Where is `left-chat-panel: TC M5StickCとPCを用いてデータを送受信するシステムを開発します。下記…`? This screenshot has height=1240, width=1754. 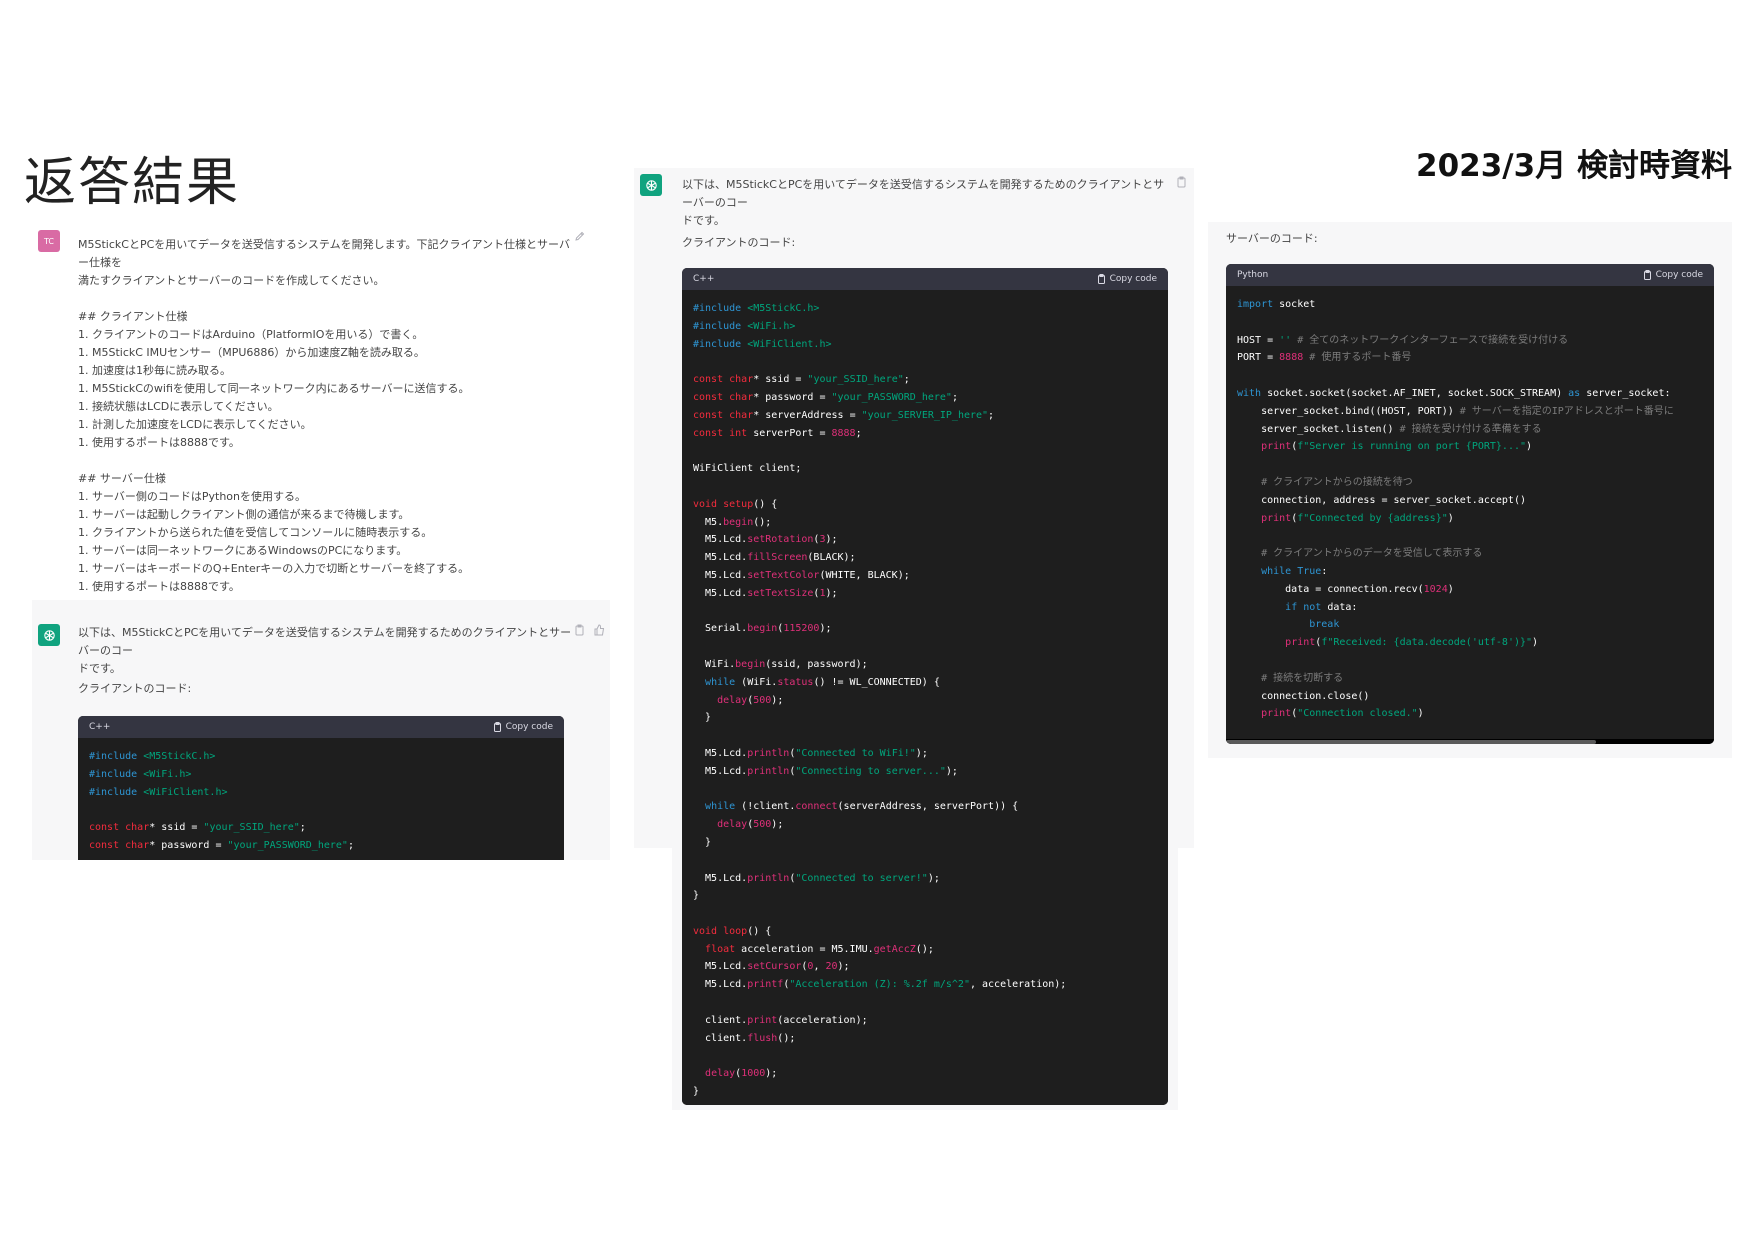 left-chat-panel: TC M5StickCとPCを用いてデータを送受信するシステムを開発します。下記… is located at coordinates (321, 408).